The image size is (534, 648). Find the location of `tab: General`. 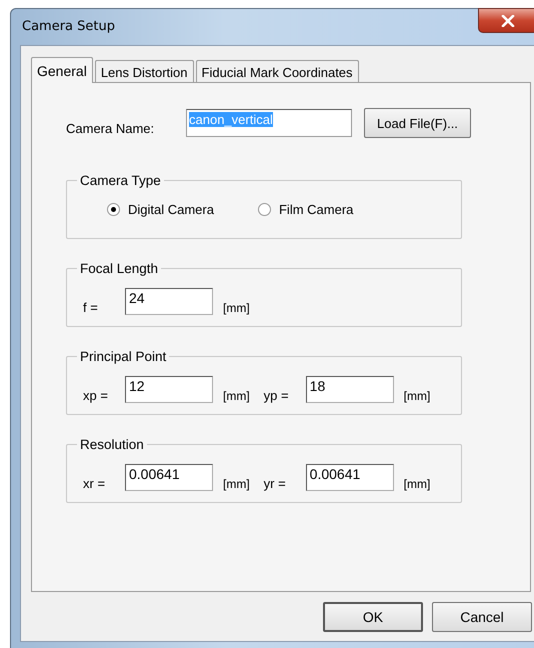

tab: General is located at coordinates (62, 70).